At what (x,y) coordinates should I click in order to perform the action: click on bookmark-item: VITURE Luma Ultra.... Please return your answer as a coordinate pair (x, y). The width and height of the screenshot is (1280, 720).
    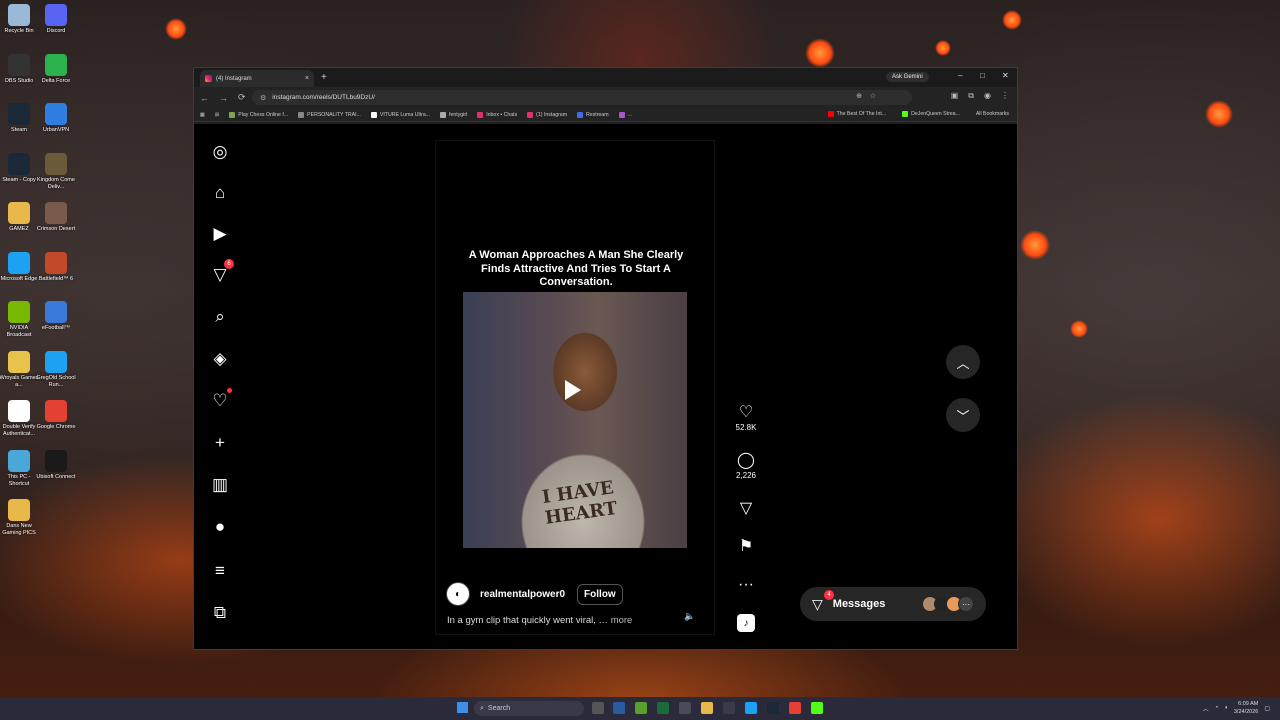
    Looking at the image, I should click on (400, 114).